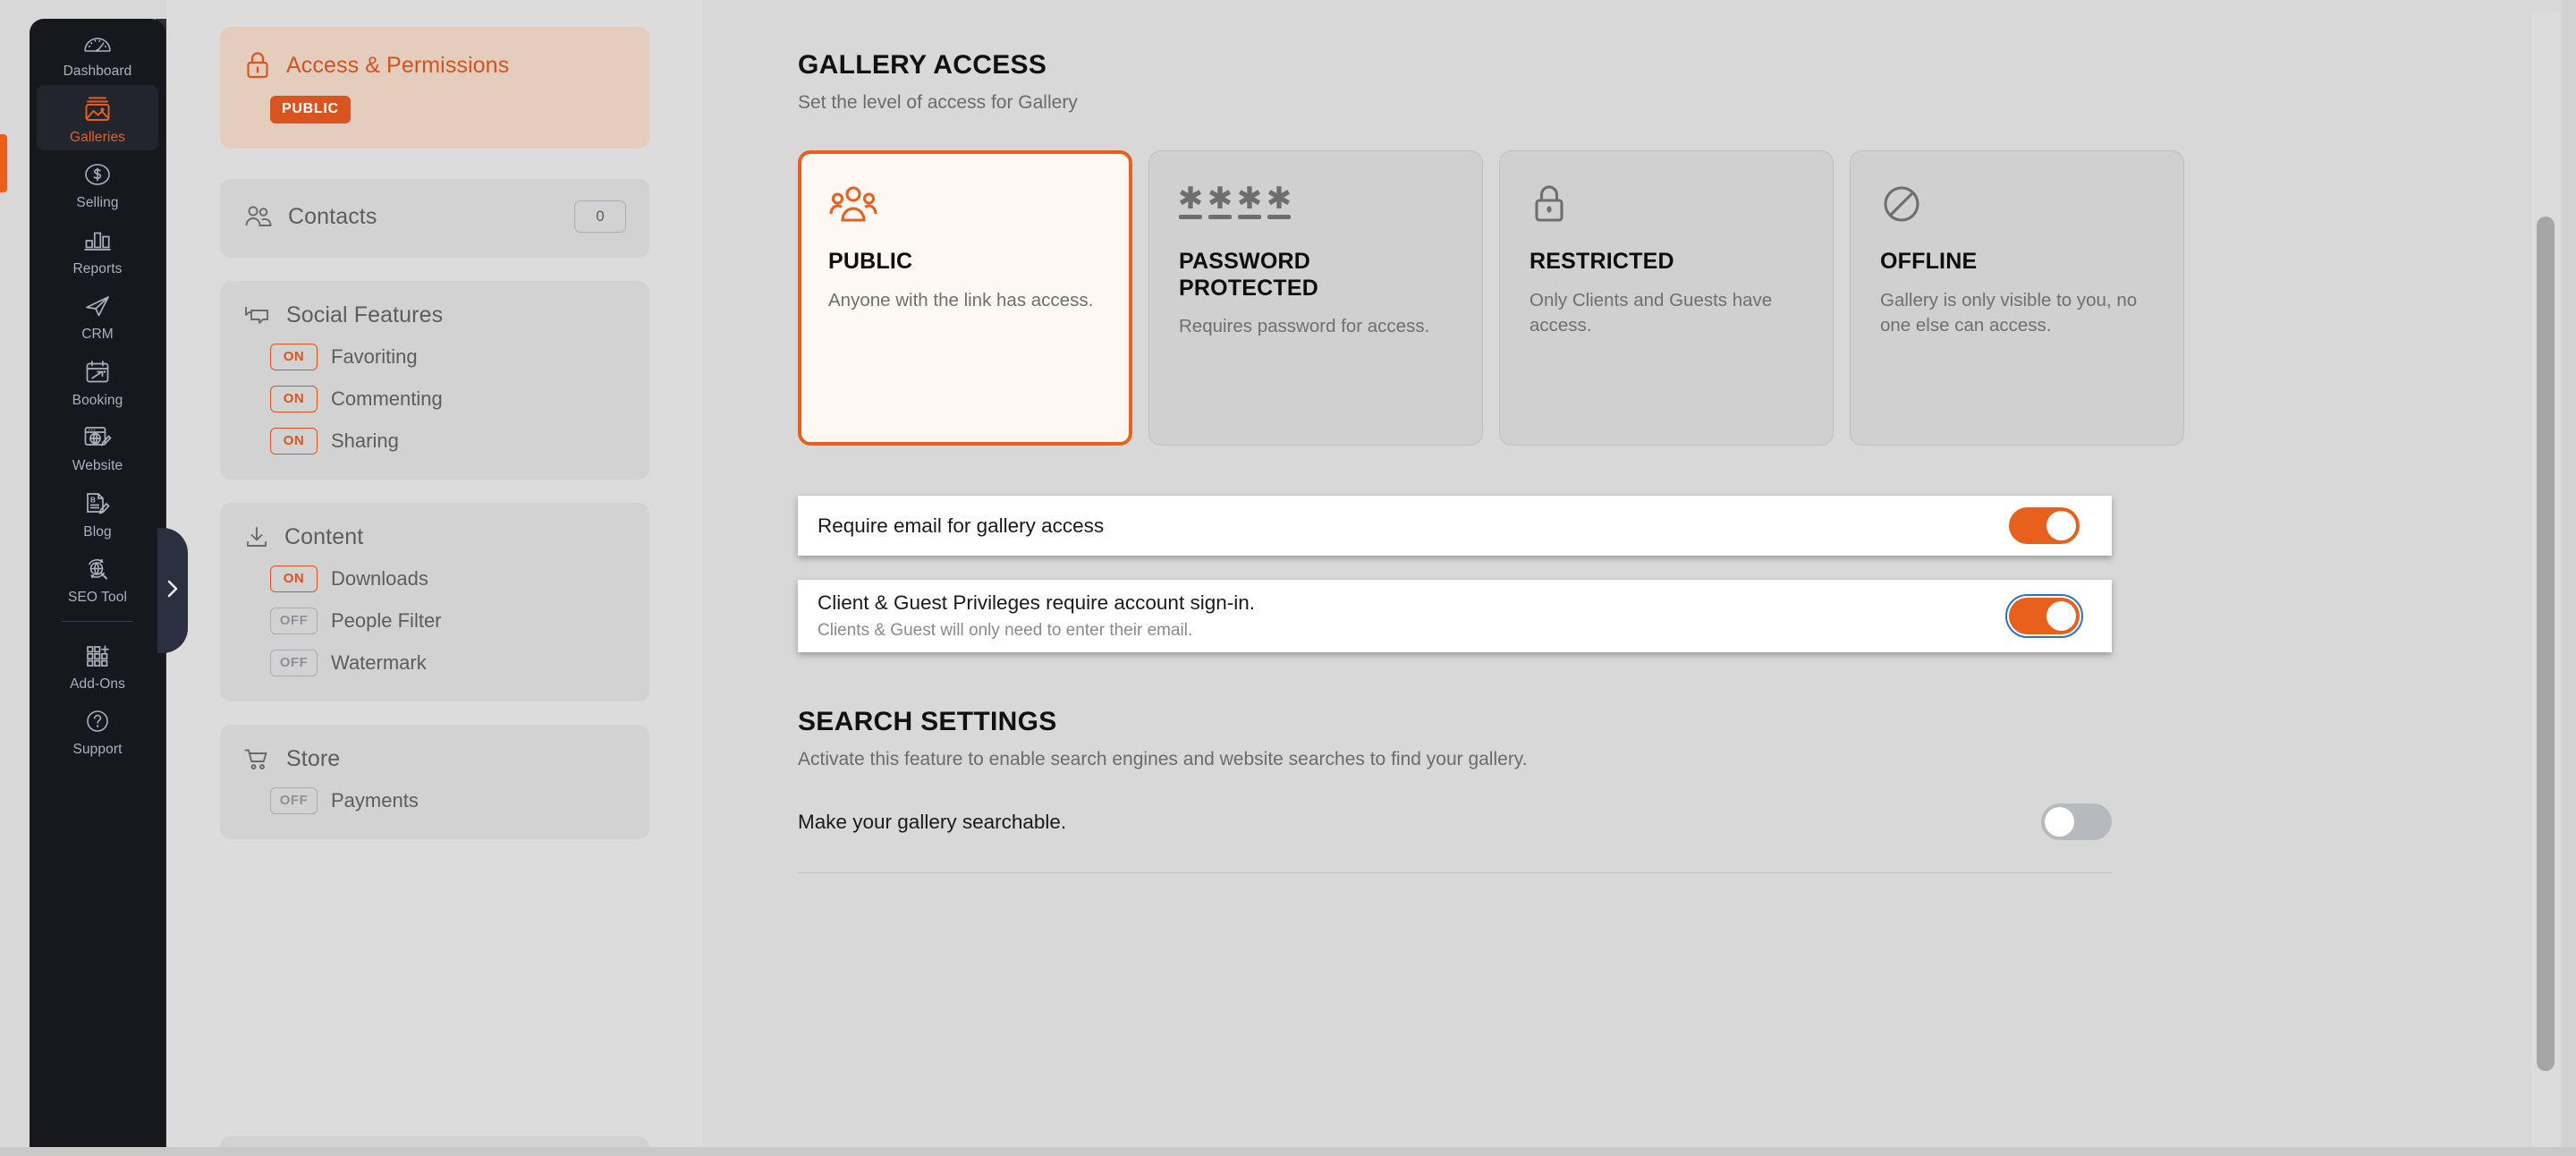 The image size is (2576, 1156). I want to click on feature-label: Commenting, so click(387, 398).